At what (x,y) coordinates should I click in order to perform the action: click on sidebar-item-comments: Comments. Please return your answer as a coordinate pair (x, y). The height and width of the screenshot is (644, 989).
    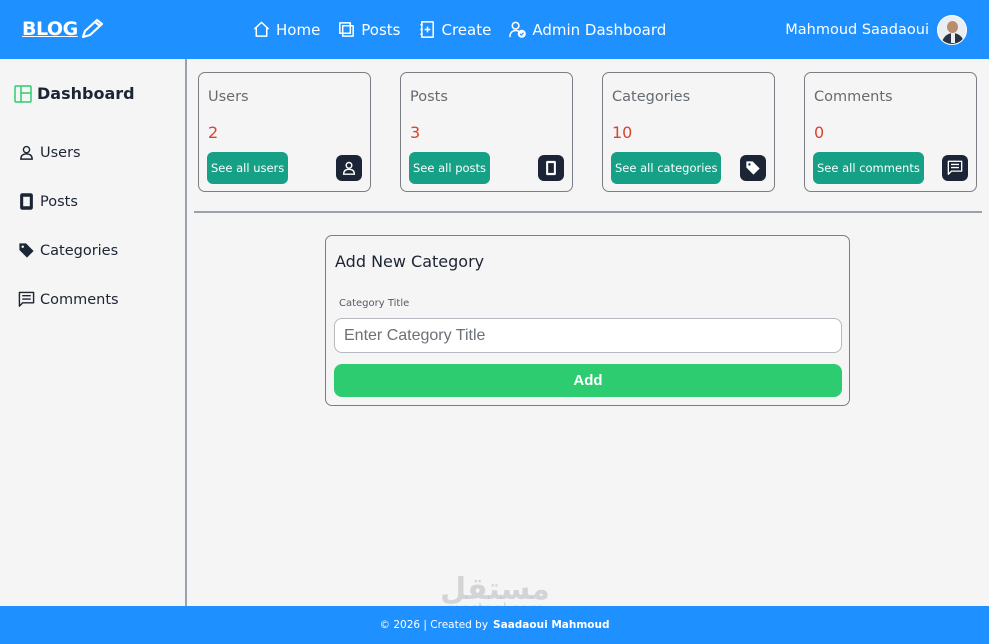
    Looking at the image, I should click on (68, 299).